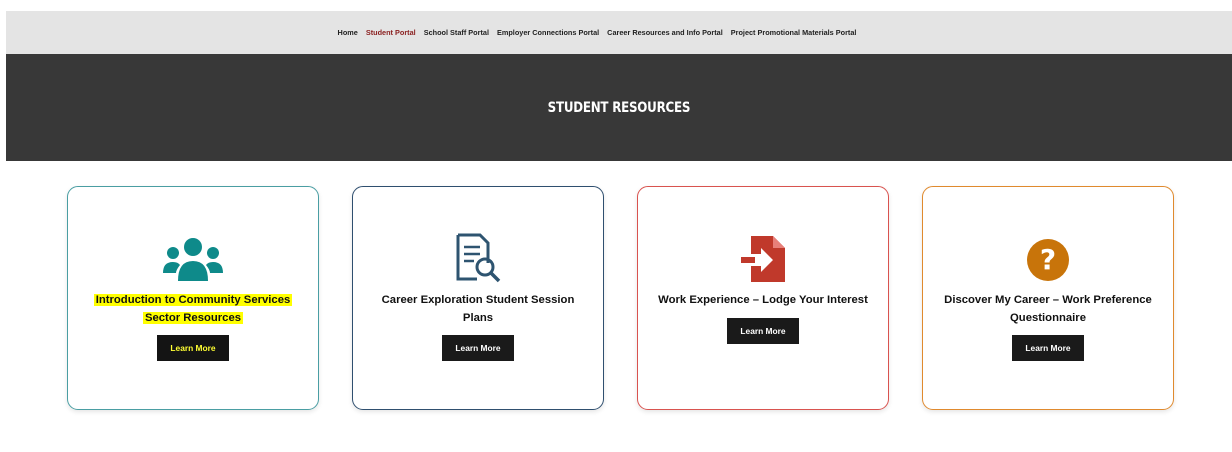  I want to click on card-title-line2: Questionnaire, so click(1048, 318).